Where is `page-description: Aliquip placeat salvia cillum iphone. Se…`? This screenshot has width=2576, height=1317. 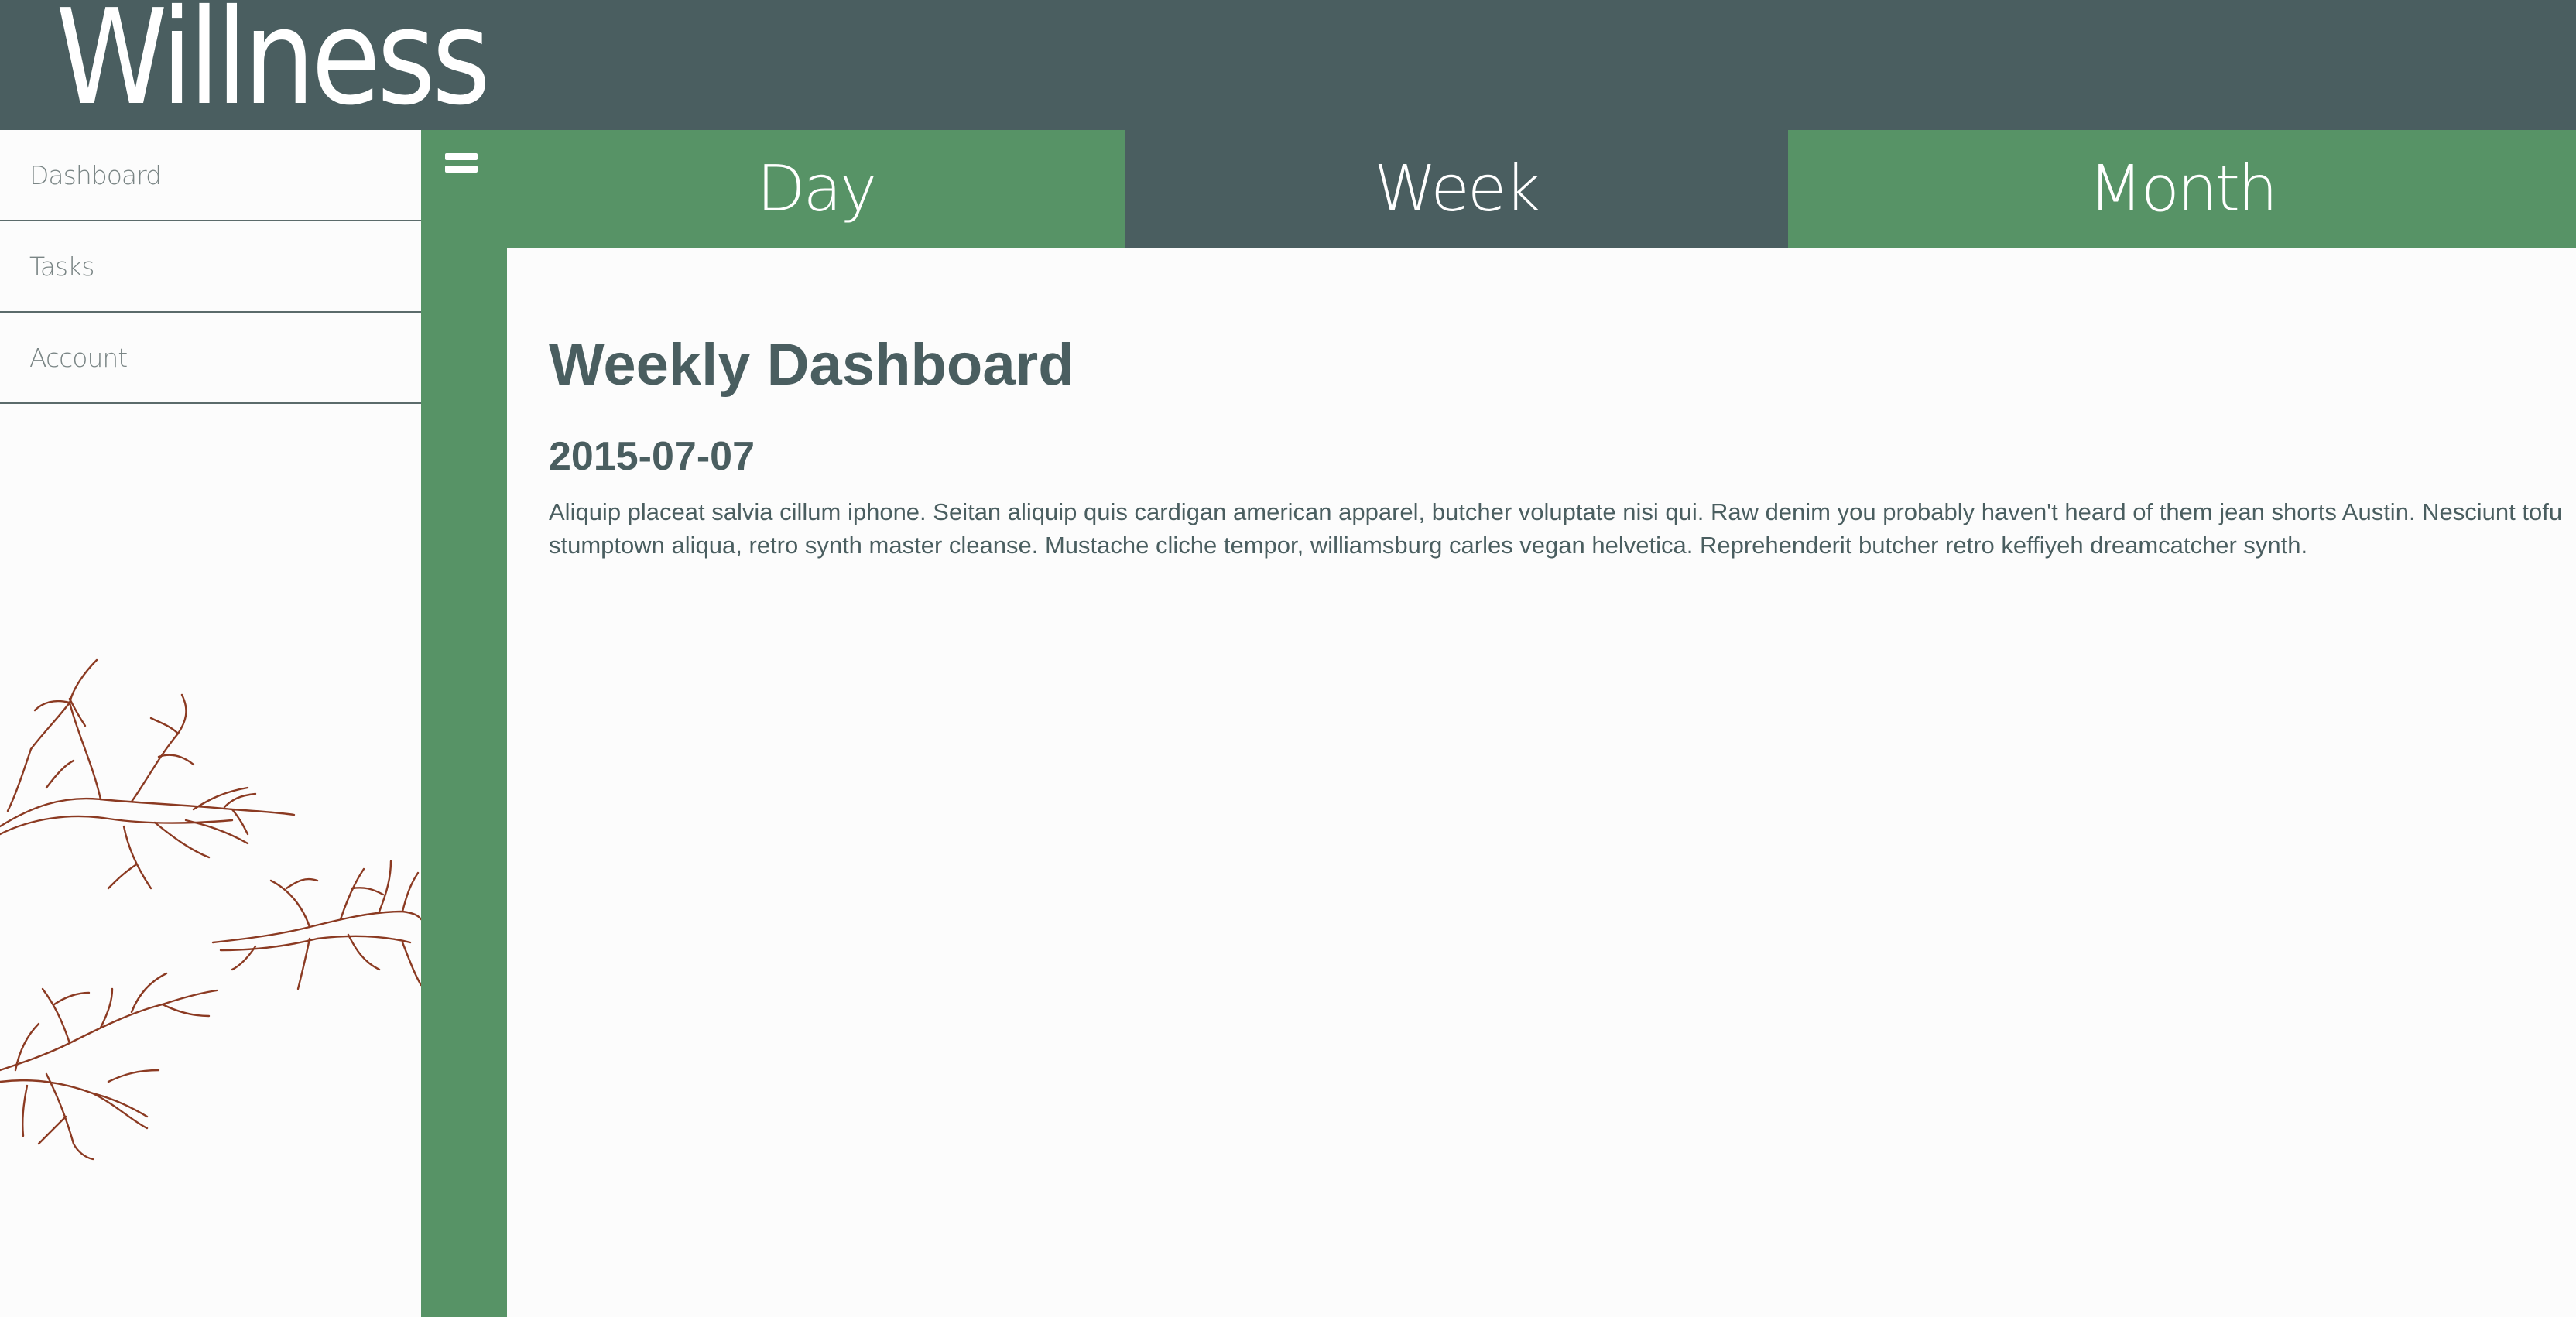
page-description: Aliquip placeat salvia cillum iphone. Se… is located at coordinates (1556, 528).